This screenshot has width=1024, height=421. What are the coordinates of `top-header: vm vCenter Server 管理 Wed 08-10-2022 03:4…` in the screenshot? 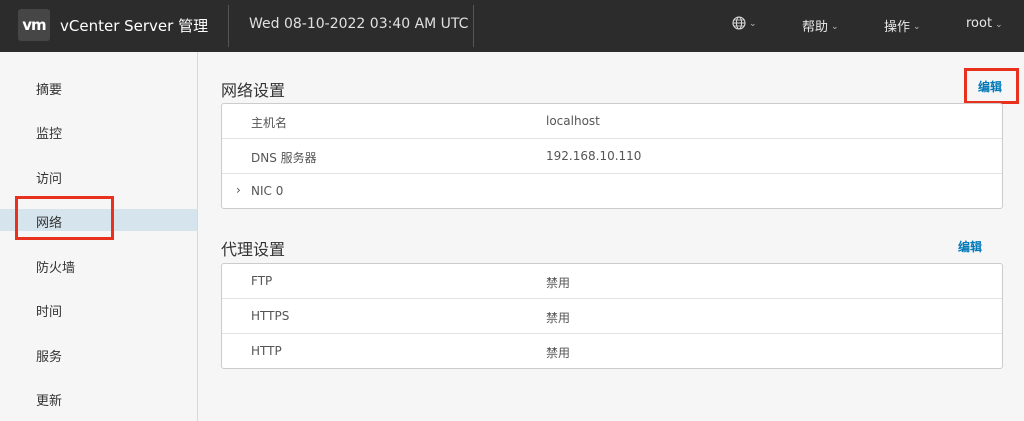 It's located at (512, 26).